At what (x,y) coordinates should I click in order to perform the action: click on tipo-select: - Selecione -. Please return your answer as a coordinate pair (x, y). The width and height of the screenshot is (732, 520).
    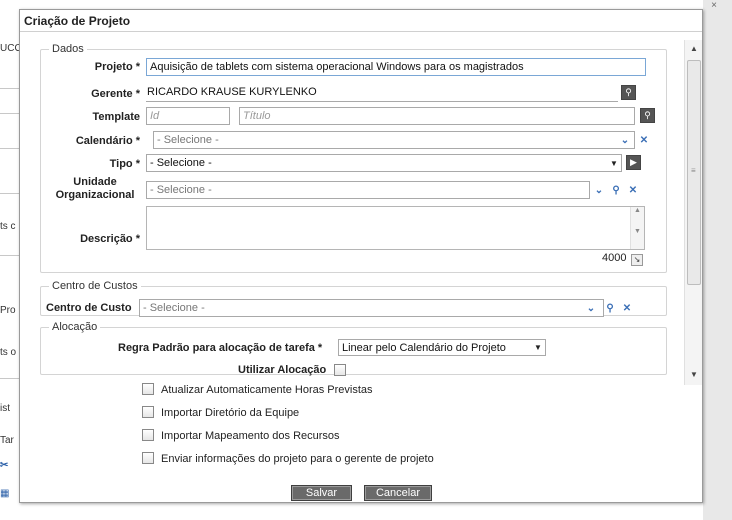
    Looking at the image, I should click on (384, 163).